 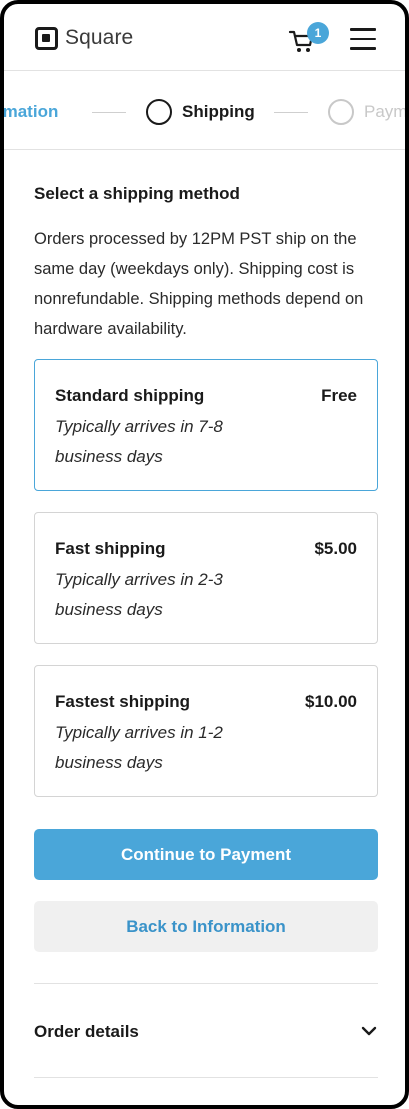 What do you see at coordinates (86, 1031) in the screenshot?
I see `order-details-label: Order details` at bounding box center [86, 1031].